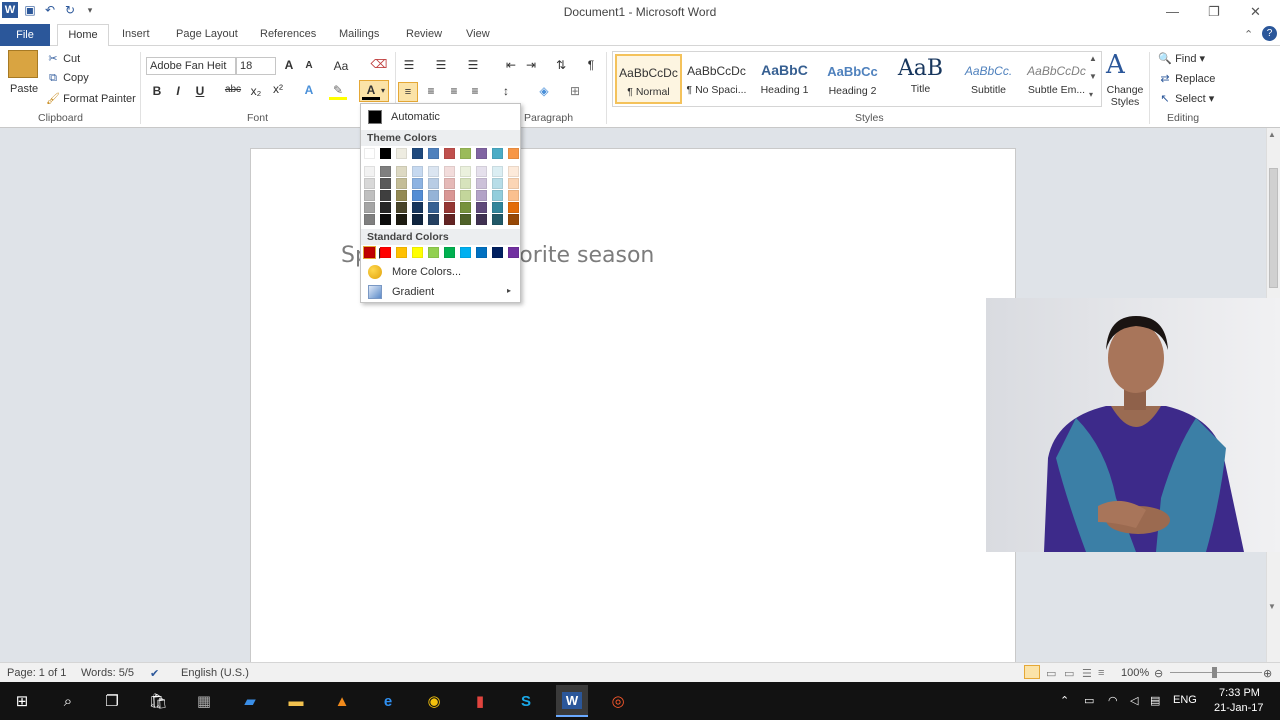  Describe the element at coordinates (359, 34) in the screenshot. I see `tab-mailings: Mailings` at that location.